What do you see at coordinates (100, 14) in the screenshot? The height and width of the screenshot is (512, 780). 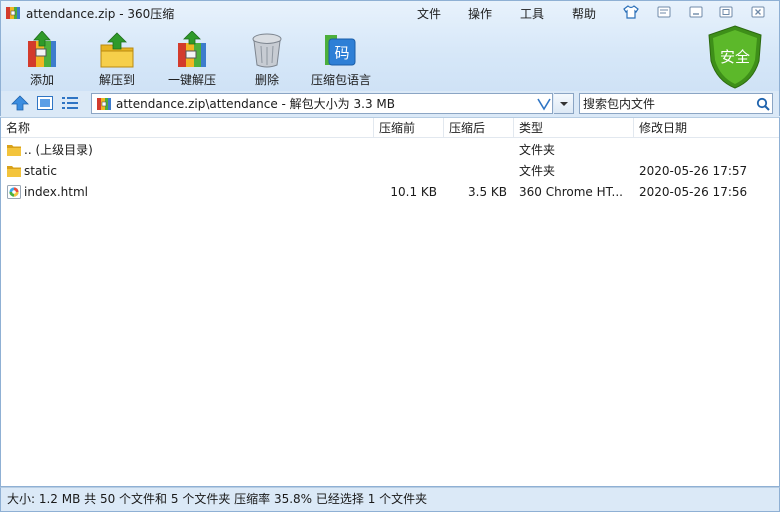 I see `window-title: attendance.zip - 360压缩` at bounding box center [100, 14].